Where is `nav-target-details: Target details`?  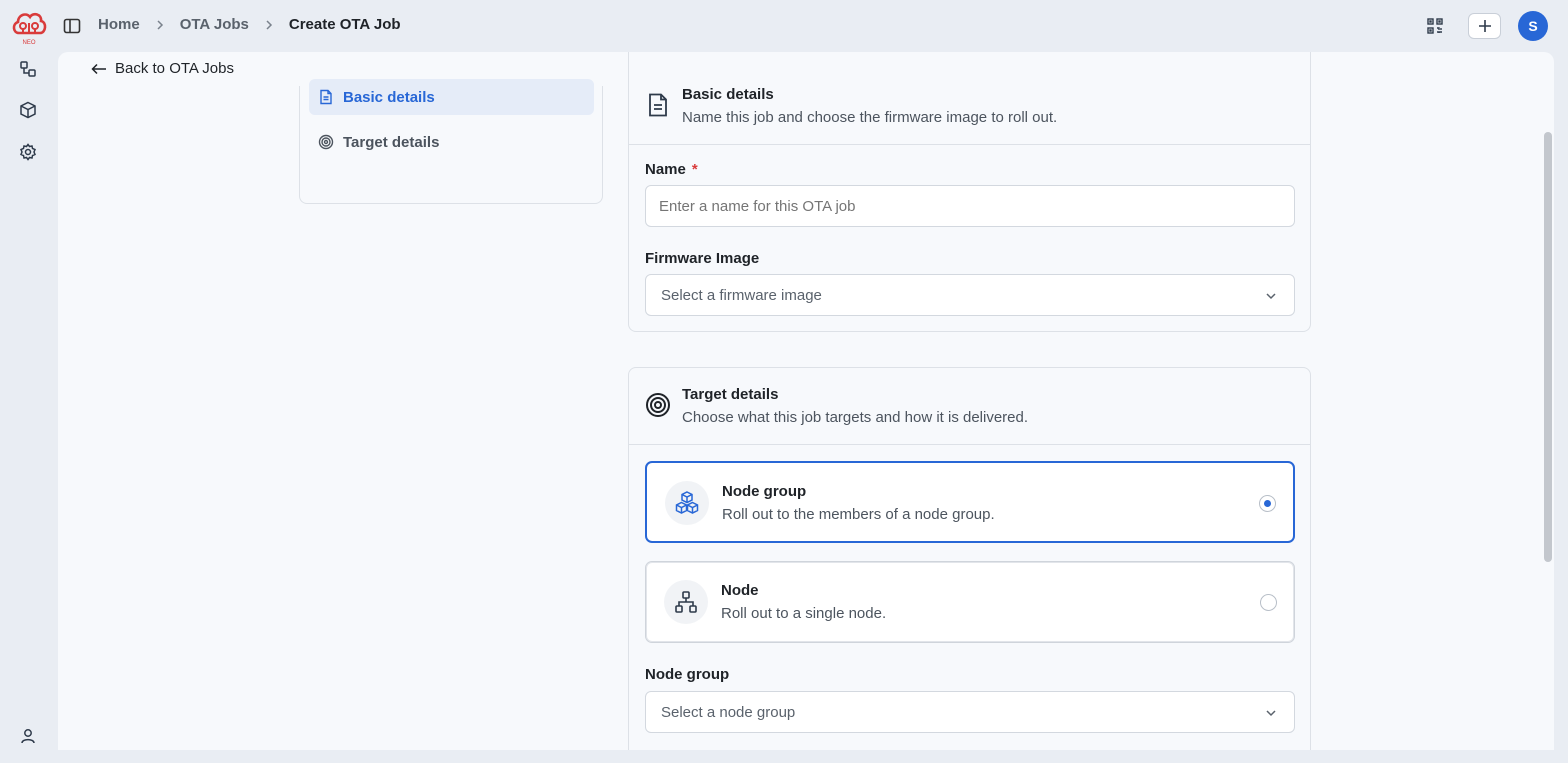
nav-target-details: Target details is located at coordinates (451, 142).